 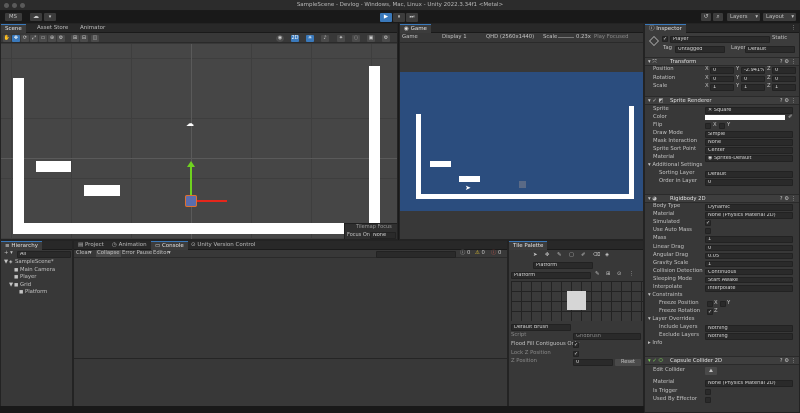 I want to click on collab-icon: ▾, so click(x=50, y=17).